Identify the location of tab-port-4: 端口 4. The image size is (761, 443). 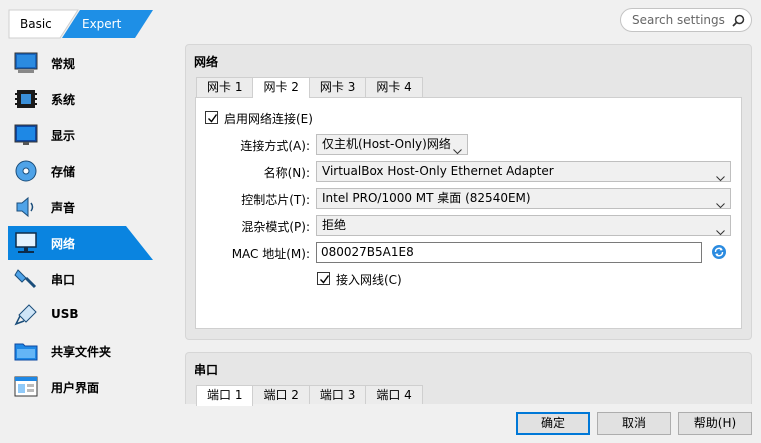
(394, 395).